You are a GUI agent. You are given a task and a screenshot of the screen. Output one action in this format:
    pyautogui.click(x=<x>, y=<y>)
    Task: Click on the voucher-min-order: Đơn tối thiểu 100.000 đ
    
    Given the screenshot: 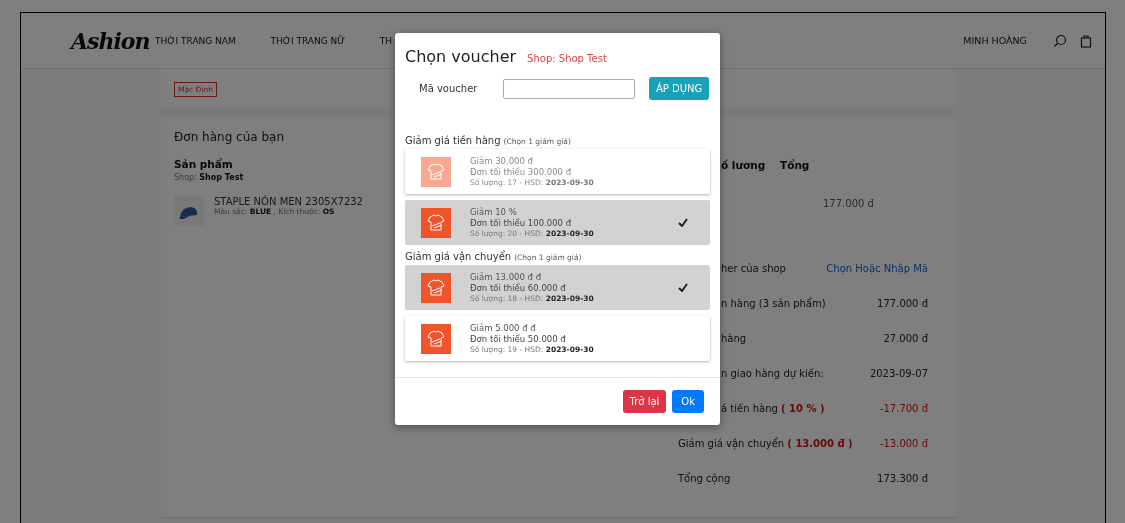 What is the action you would take?
    pyautogui.click(x=521, y=223)
    